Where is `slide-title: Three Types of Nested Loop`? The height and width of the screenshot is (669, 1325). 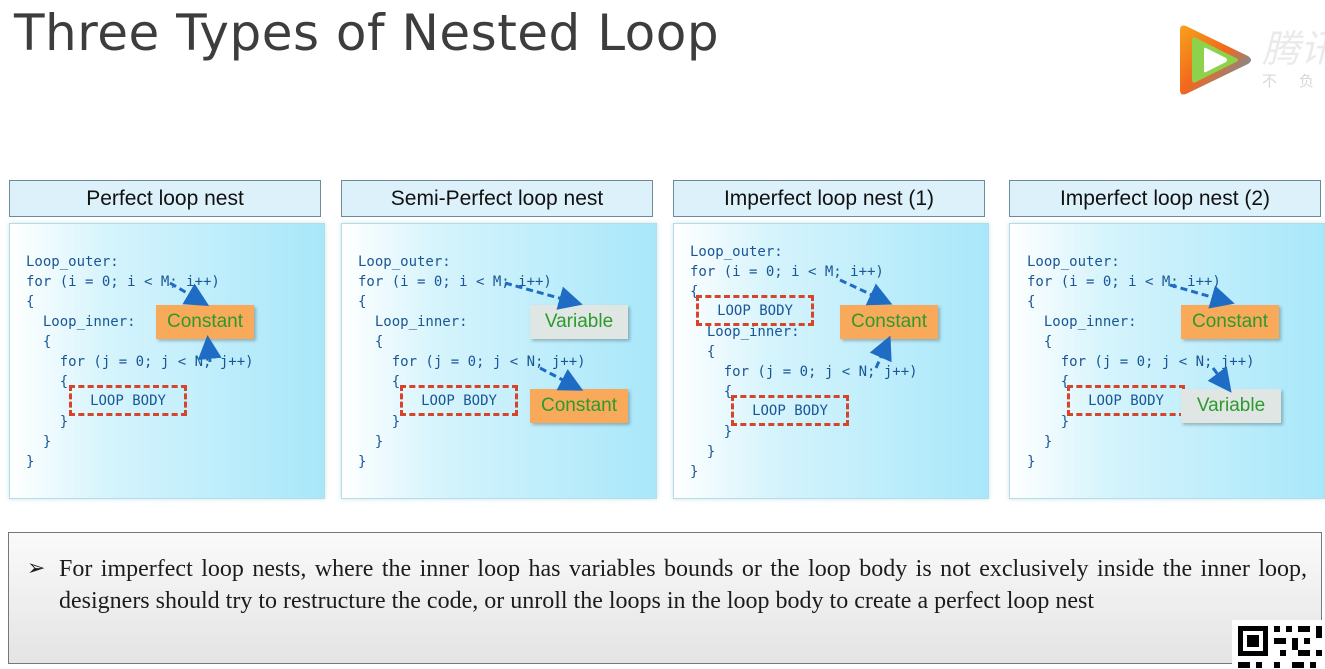
slide-title: Three Types of Nested Loop is located at coordinates (367, 33).